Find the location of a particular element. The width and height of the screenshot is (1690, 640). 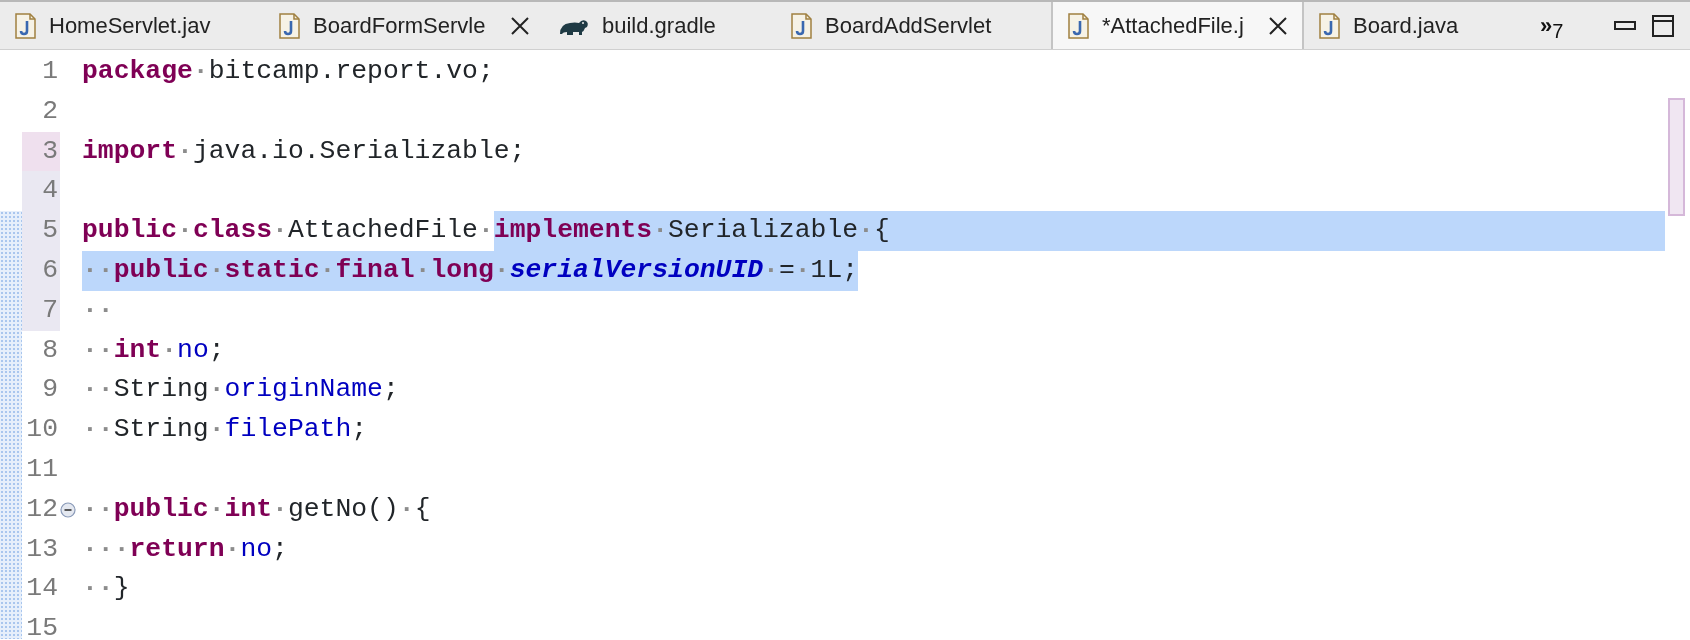

code-line: ··int·no; is located at coordinates (153, 350).